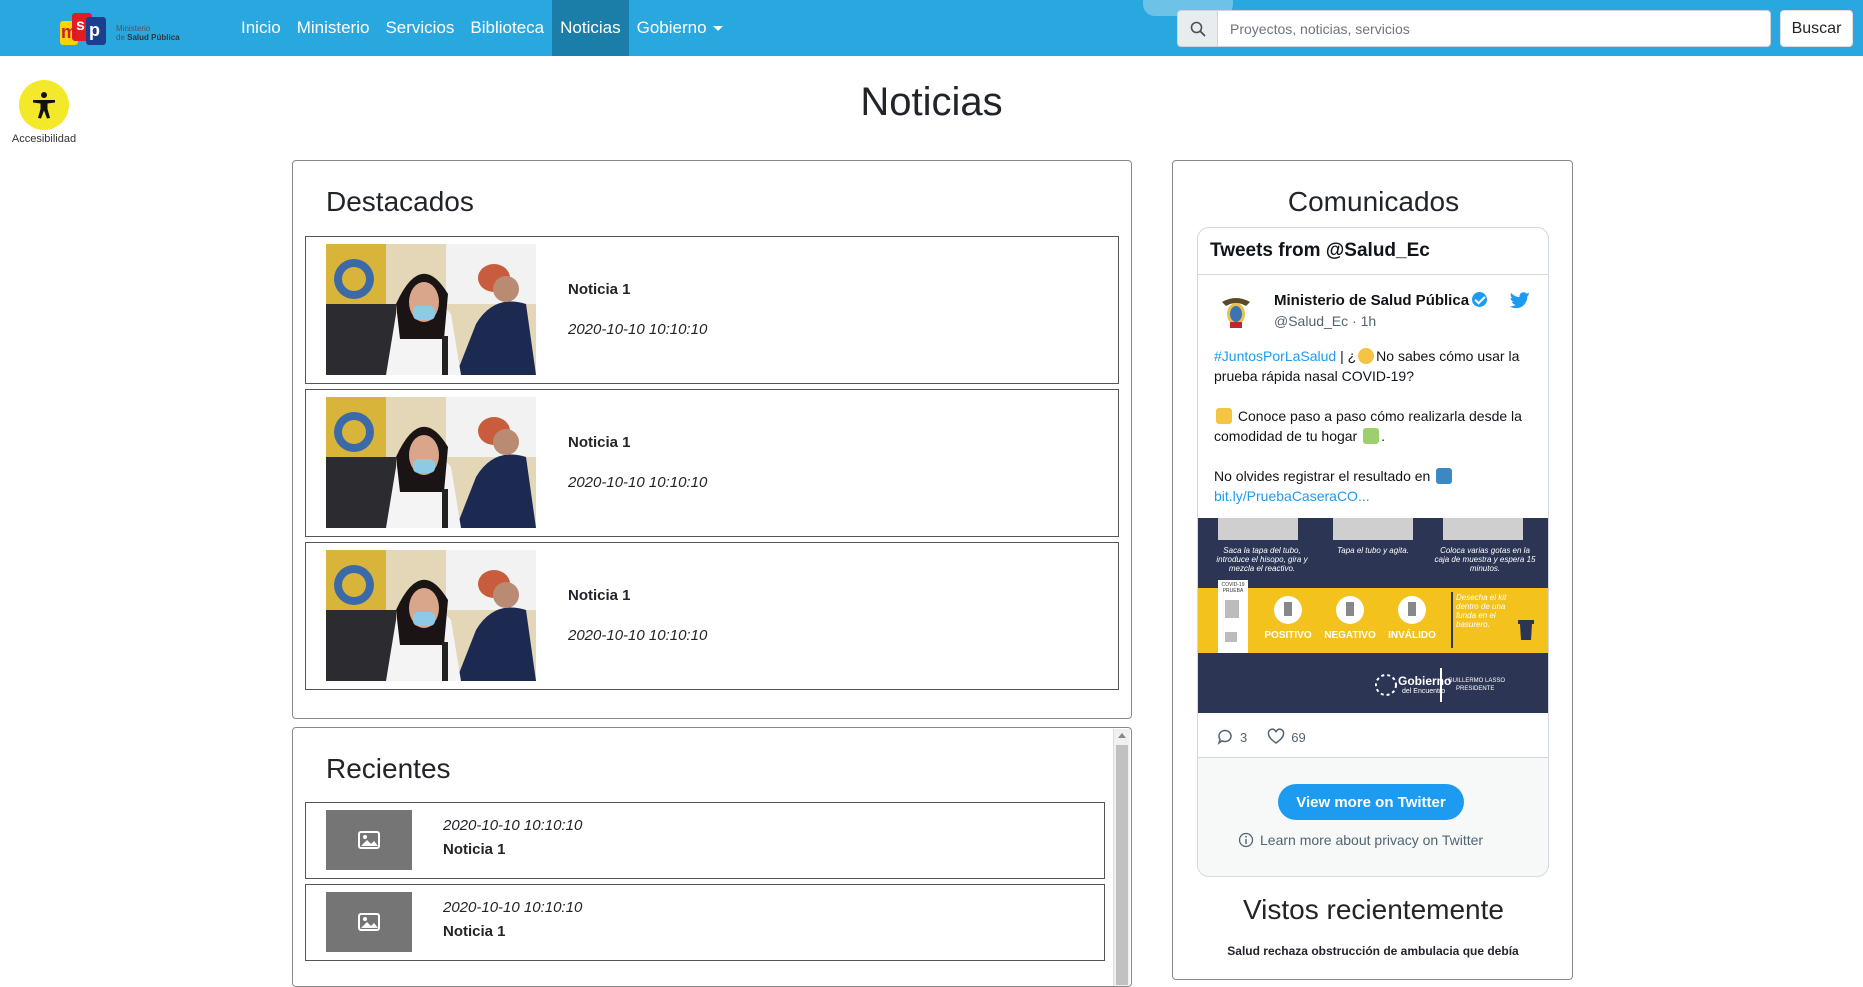 The height and width of the screenshot is (987, 1863). Describe the element at coordinates (44, 139) in the screenshot. I see `accessibility-label: Accesibilidad` at that location.